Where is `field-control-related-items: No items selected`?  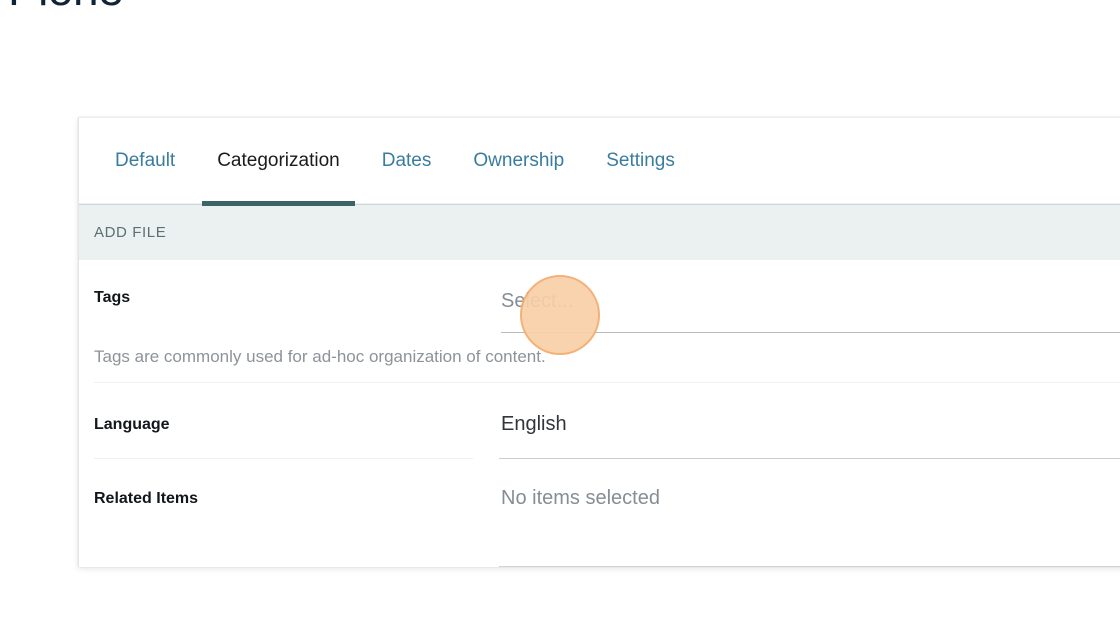 field-control-related-items: No items selected is located at coordinates (810, 498).